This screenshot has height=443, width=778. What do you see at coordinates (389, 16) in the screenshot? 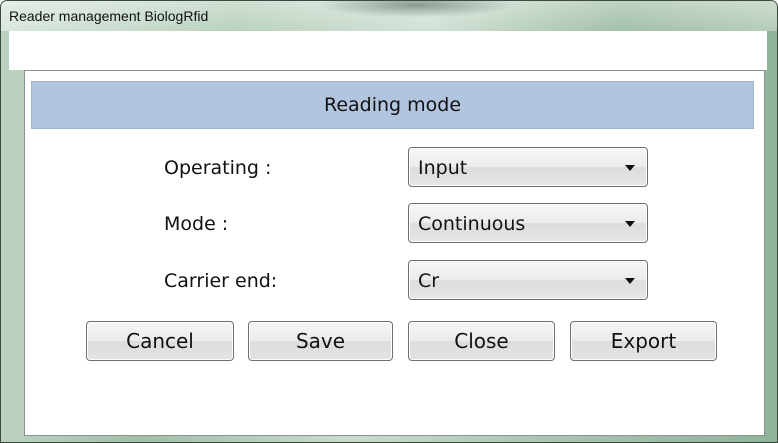
I see `title-bar: Reader management BiologRfid` at bounding box center [389, 16].